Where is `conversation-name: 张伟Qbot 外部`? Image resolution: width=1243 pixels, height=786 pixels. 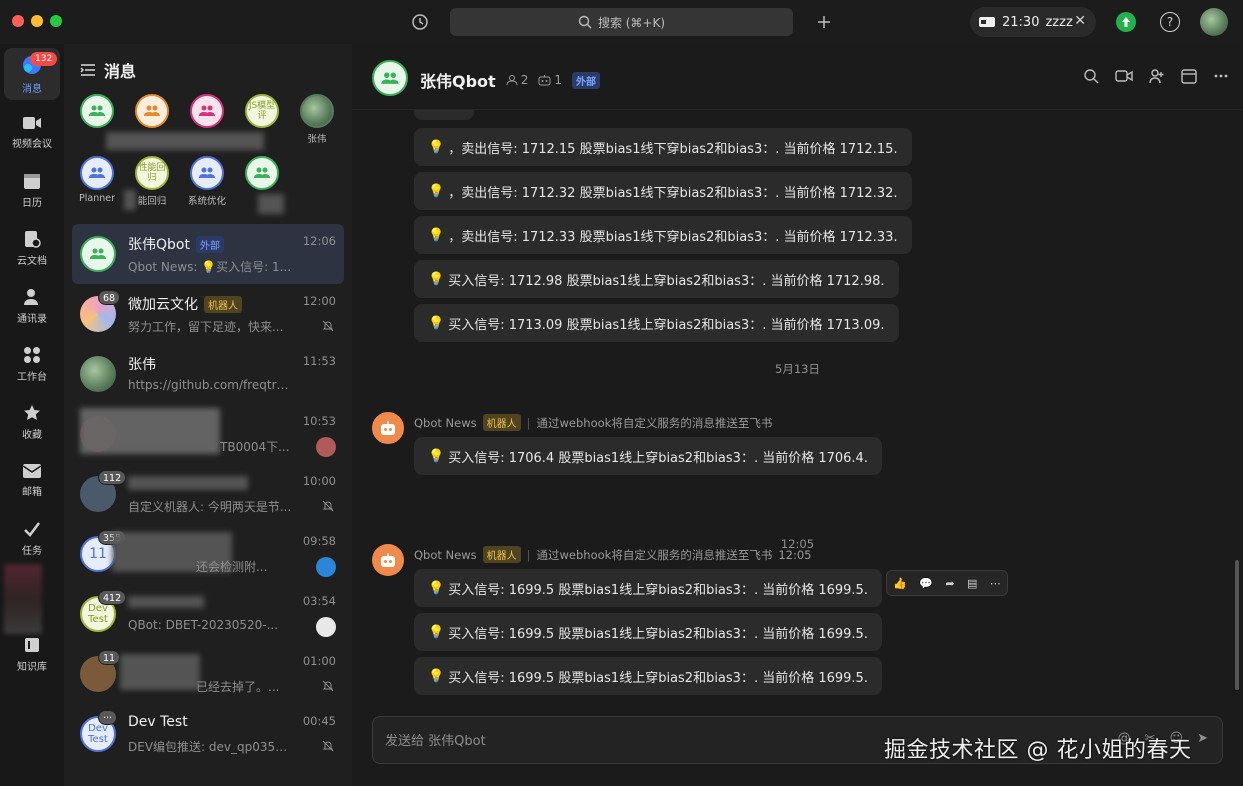 conversation-name: 张伟Qbot 外部 is located at coordinates (176, 244).